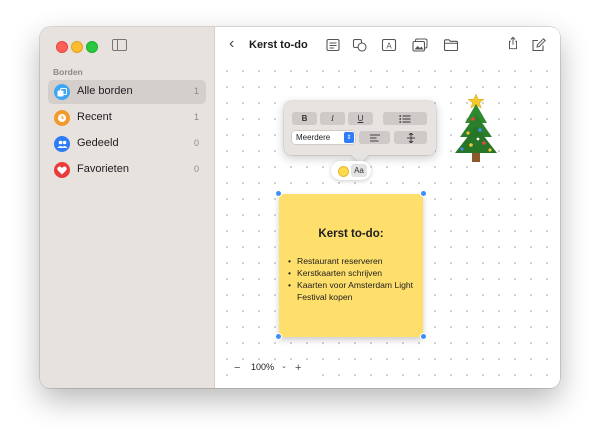  What do you see at coordinates (298, 368) in the screenshot?
I see `zoom-in-button: +` at bounding box center [298, 368].